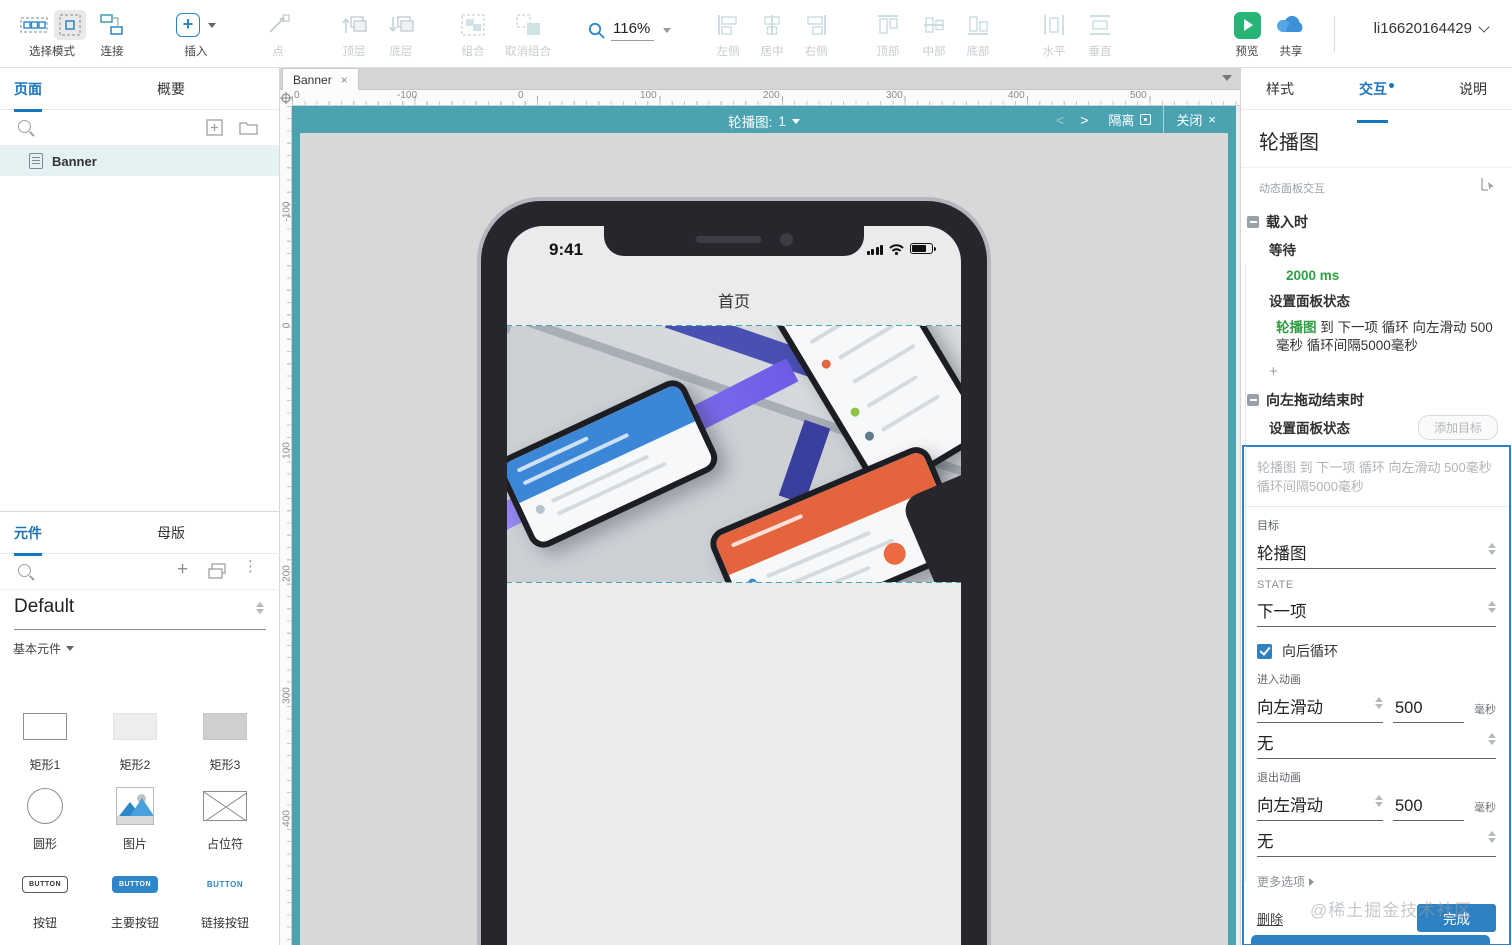  Describe the element at coordinates (140, 611) in the screenshot. I see `library-select: Default` at that location.